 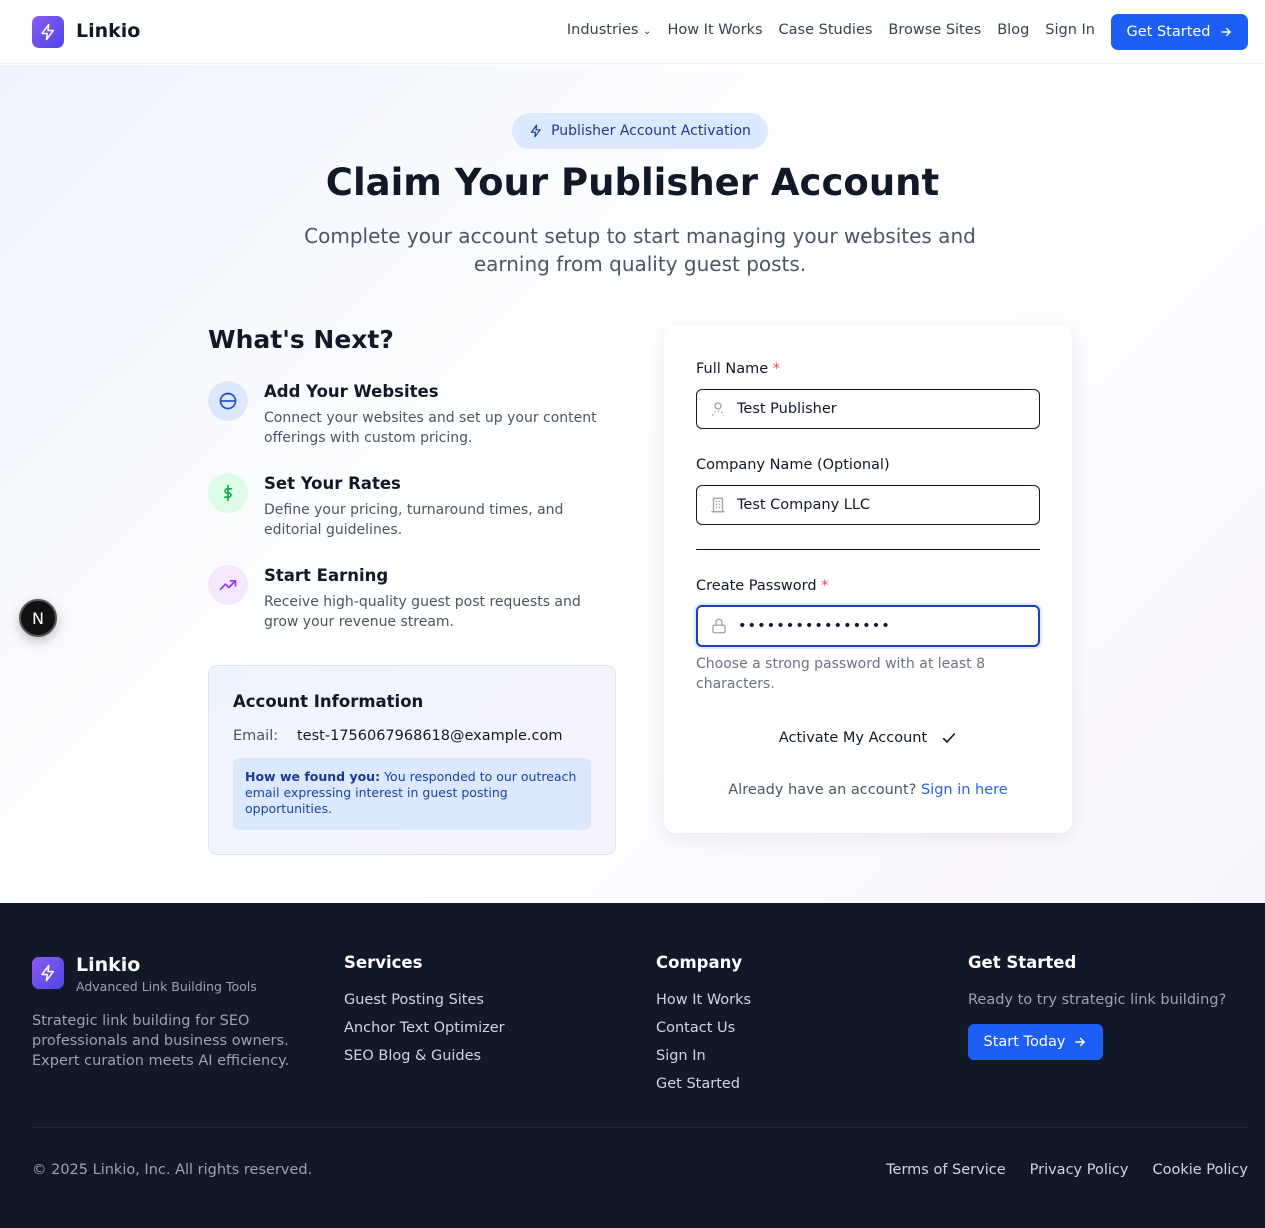 I want to click on start-today-button: Start Today, so click(x=1035, y=1042).